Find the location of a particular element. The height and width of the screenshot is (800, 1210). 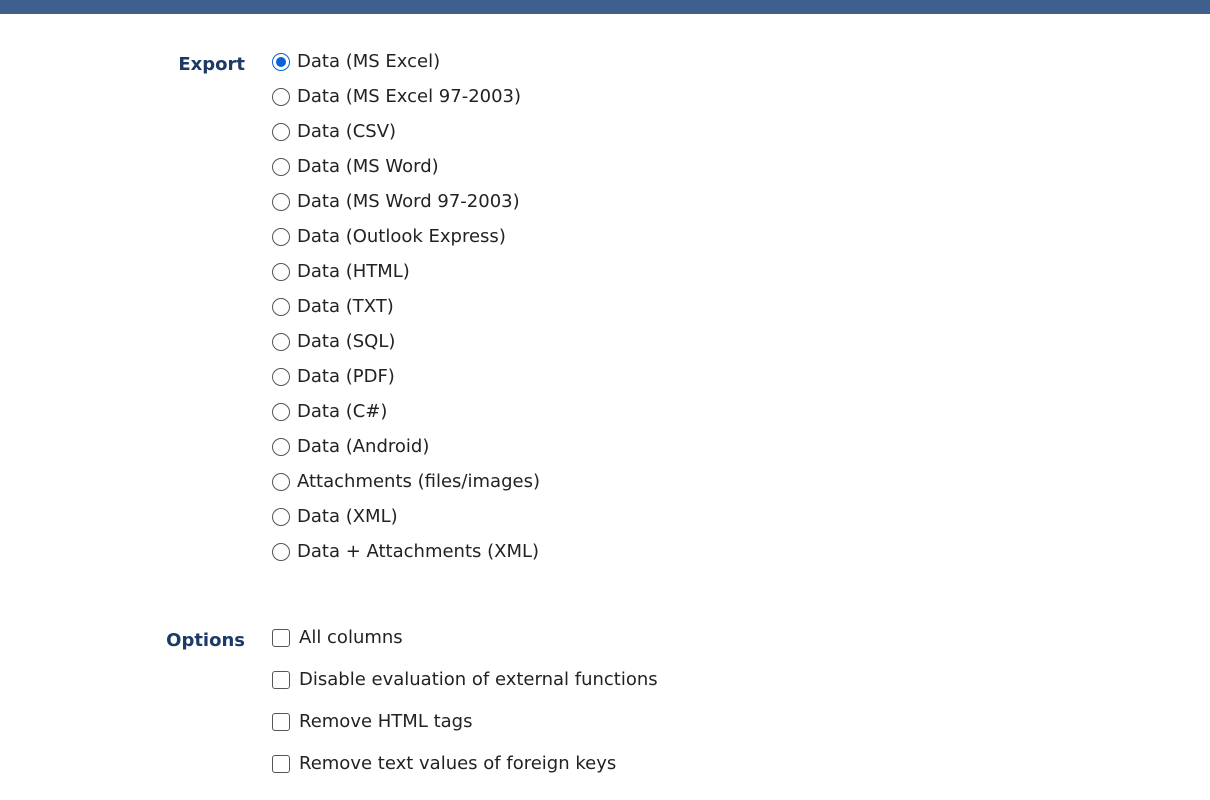

option-remove-html-tags: Remove HTML tags is located at coordinates (465, 731).